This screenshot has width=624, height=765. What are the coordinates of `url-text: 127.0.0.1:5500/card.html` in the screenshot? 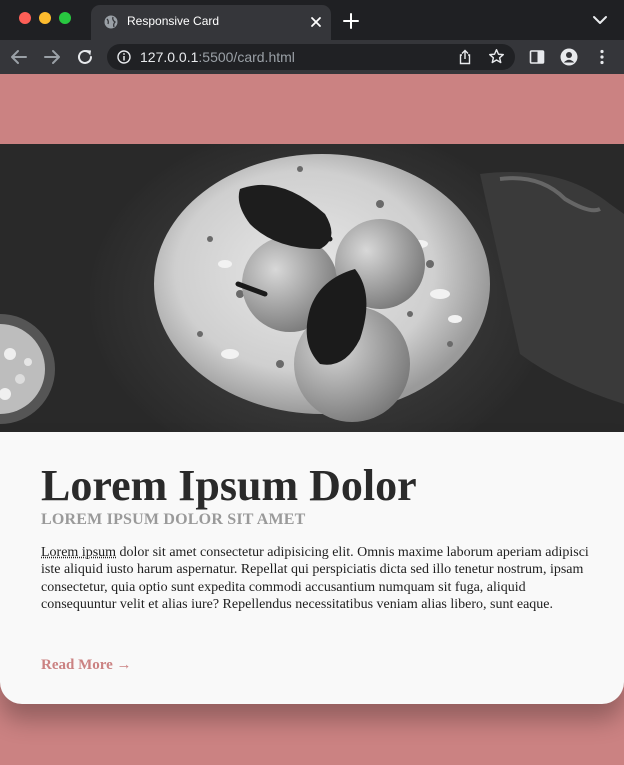 It's located at (217, 57).